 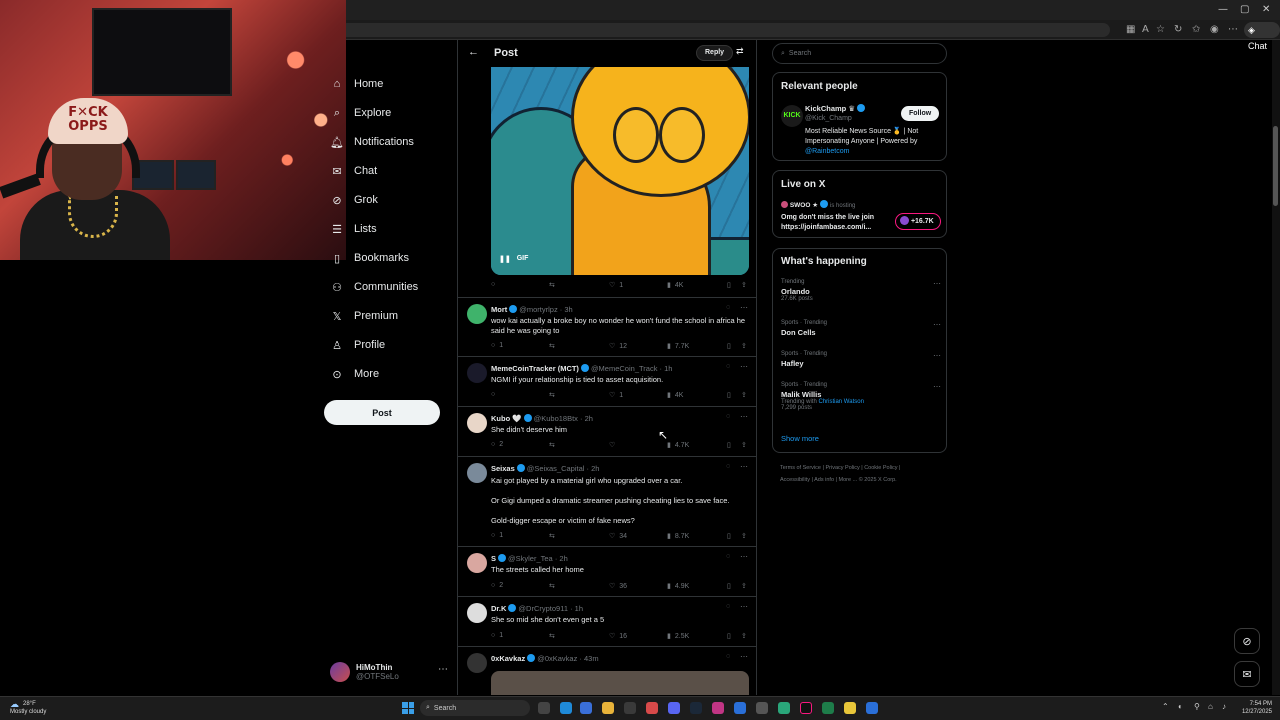 What do you see at coordinates (678, 445) in the screenshot?
I see `views-icon: ▮ 4.7K` at bounding box center [678, 445].